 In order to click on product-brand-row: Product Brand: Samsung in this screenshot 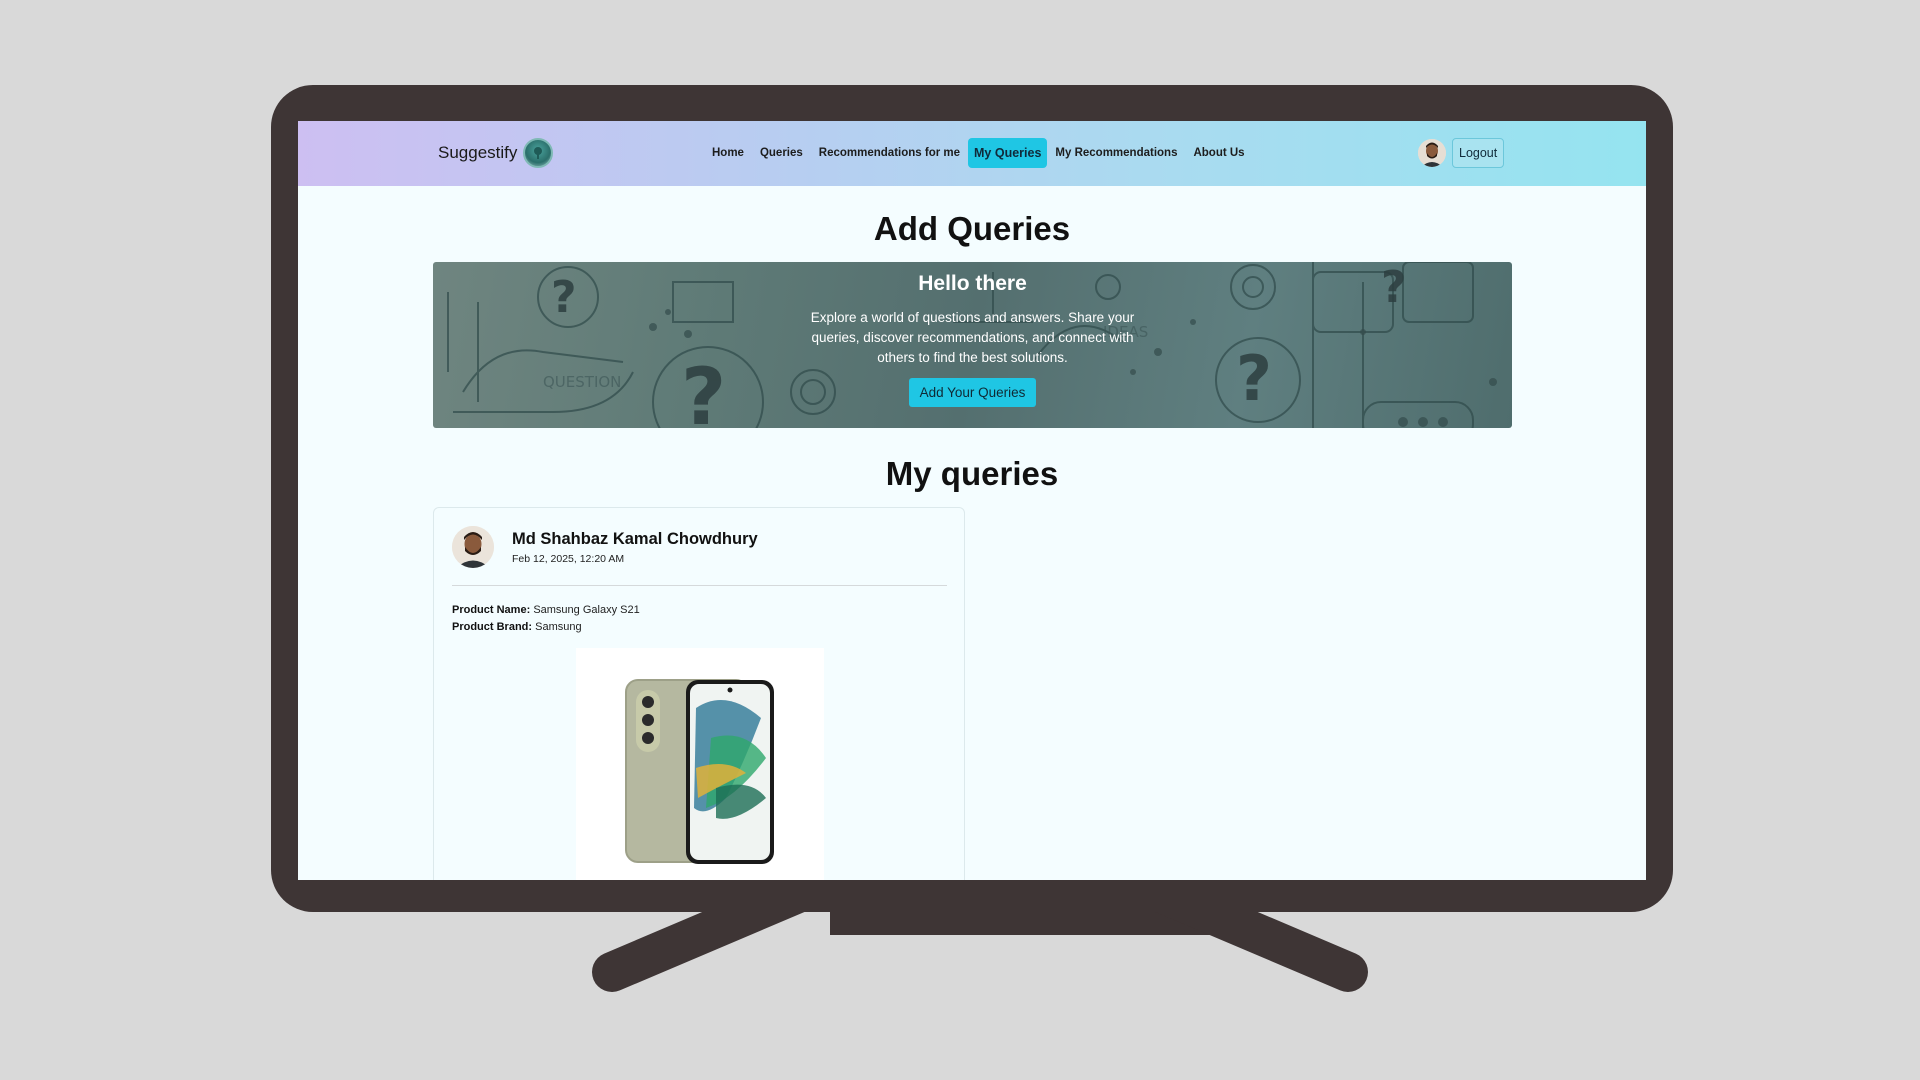, I will do `click(546, 627)`.